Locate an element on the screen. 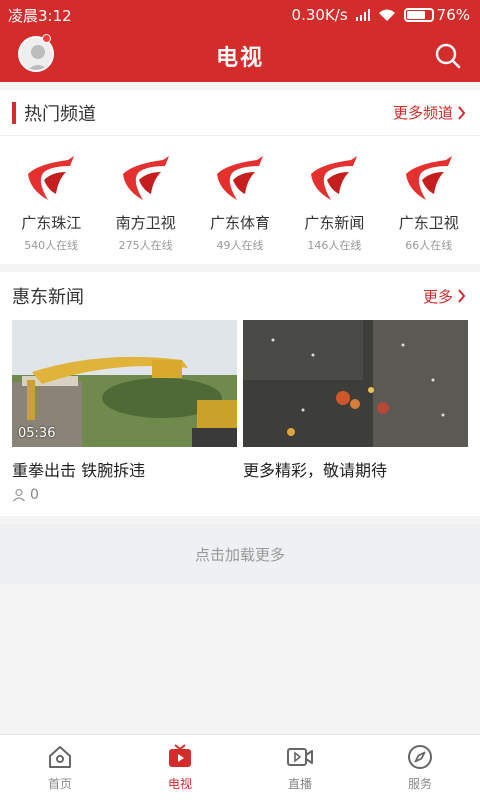 The width and height of the screenshot is (480, 800). app-header: 电视 is located at coordinates (240, 56).